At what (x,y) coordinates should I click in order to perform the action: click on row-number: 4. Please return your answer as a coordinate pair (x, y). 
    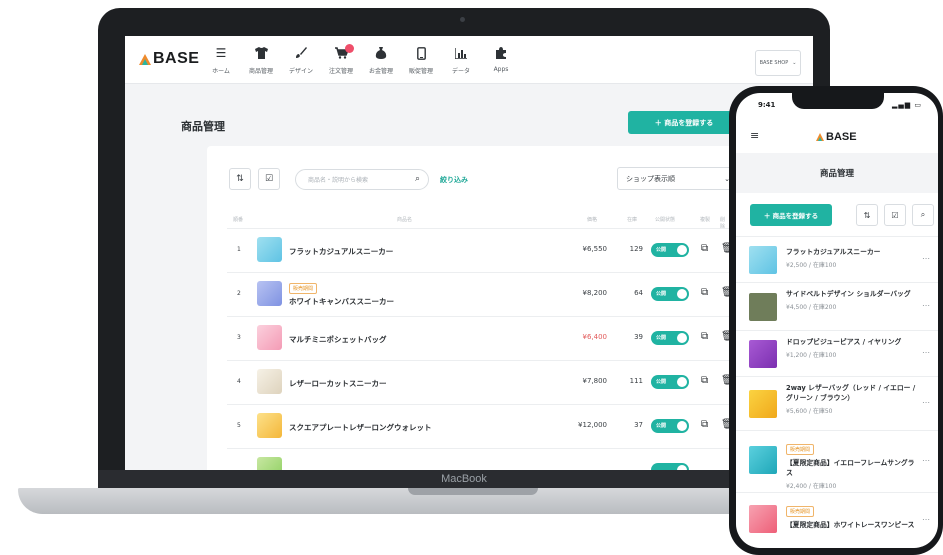
    Looking at the image, I should click on (239, 381).